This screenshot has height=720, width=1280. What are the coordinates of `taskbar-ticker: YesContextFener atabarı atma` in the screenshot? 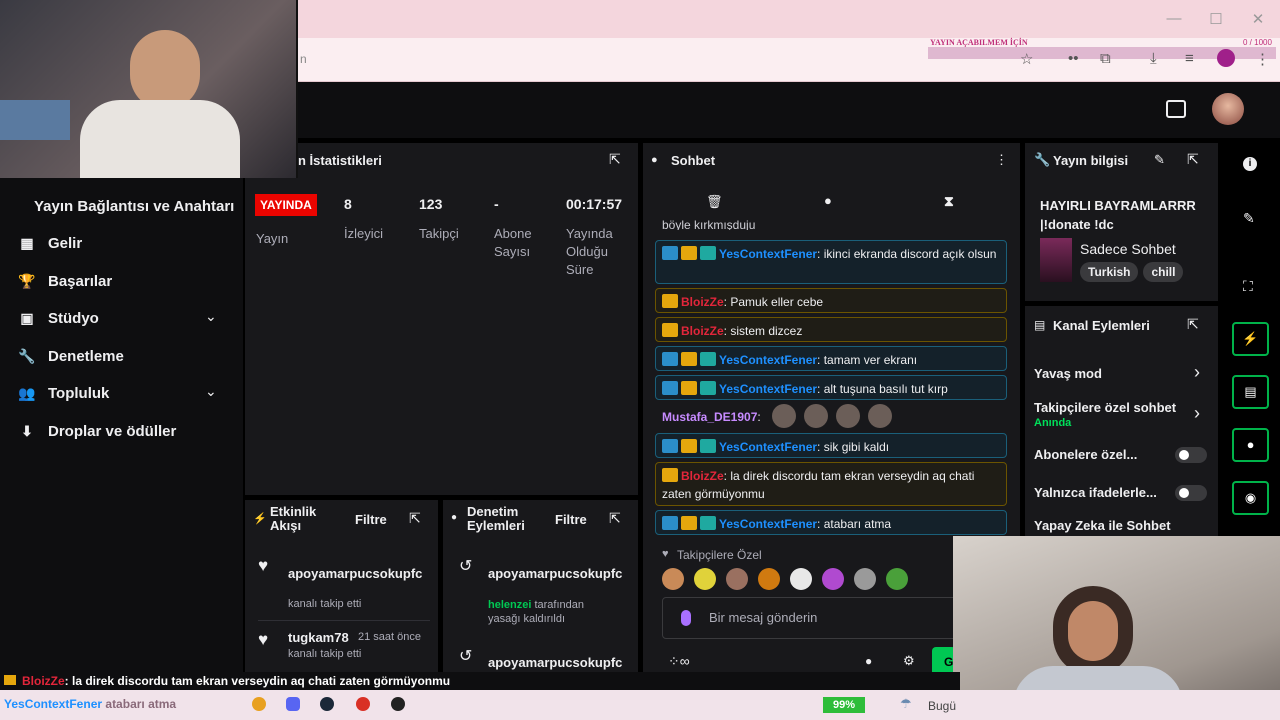 It's located at (90, 704).